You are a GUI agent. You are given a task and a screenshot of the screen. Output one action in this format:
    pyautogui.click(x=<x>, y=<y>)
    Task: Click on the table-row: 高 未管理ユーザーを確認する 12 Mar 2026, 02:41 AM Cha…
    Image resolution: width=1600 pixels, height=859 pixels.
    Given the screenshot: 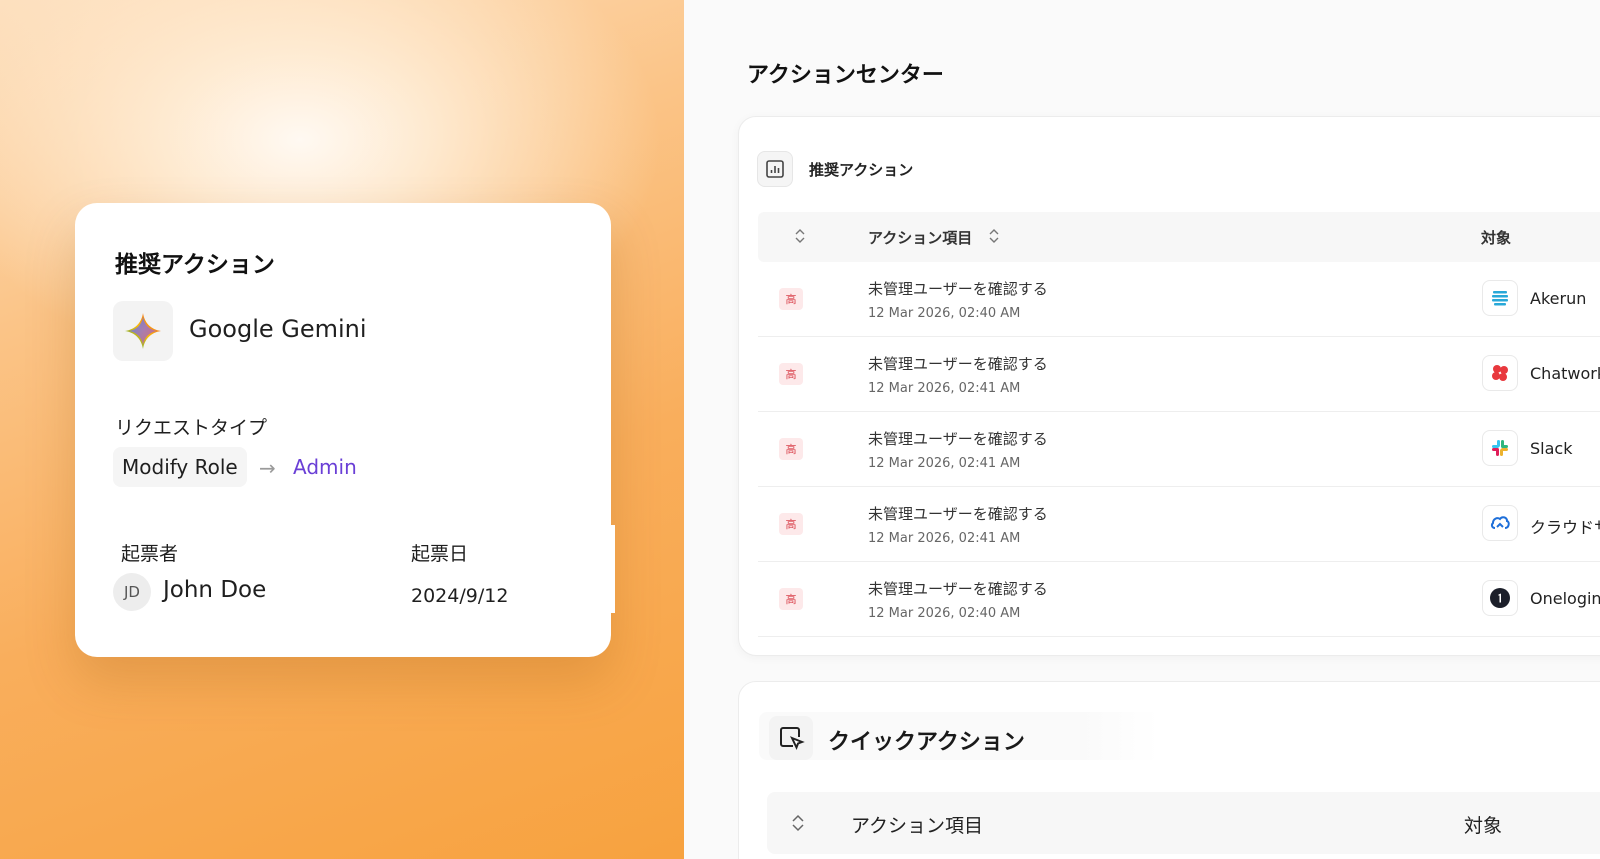 What is the action you would take?
    pyautogui.click(x=1179, y=374)
    